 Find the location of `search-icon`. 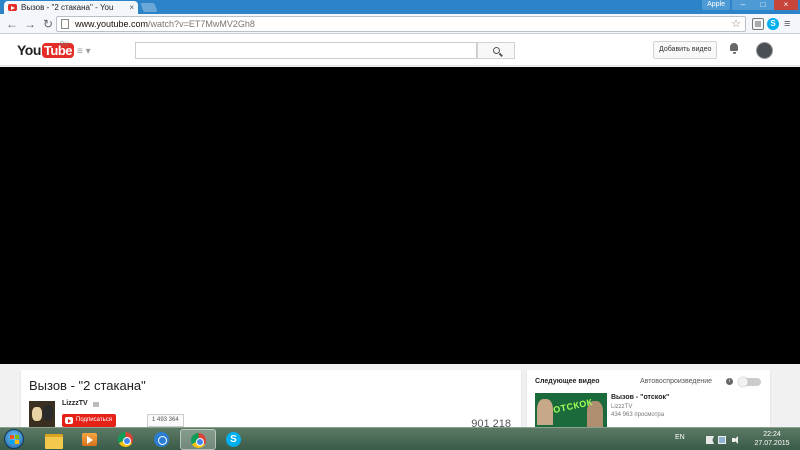

search-icon is located at coordinates (496, 50).